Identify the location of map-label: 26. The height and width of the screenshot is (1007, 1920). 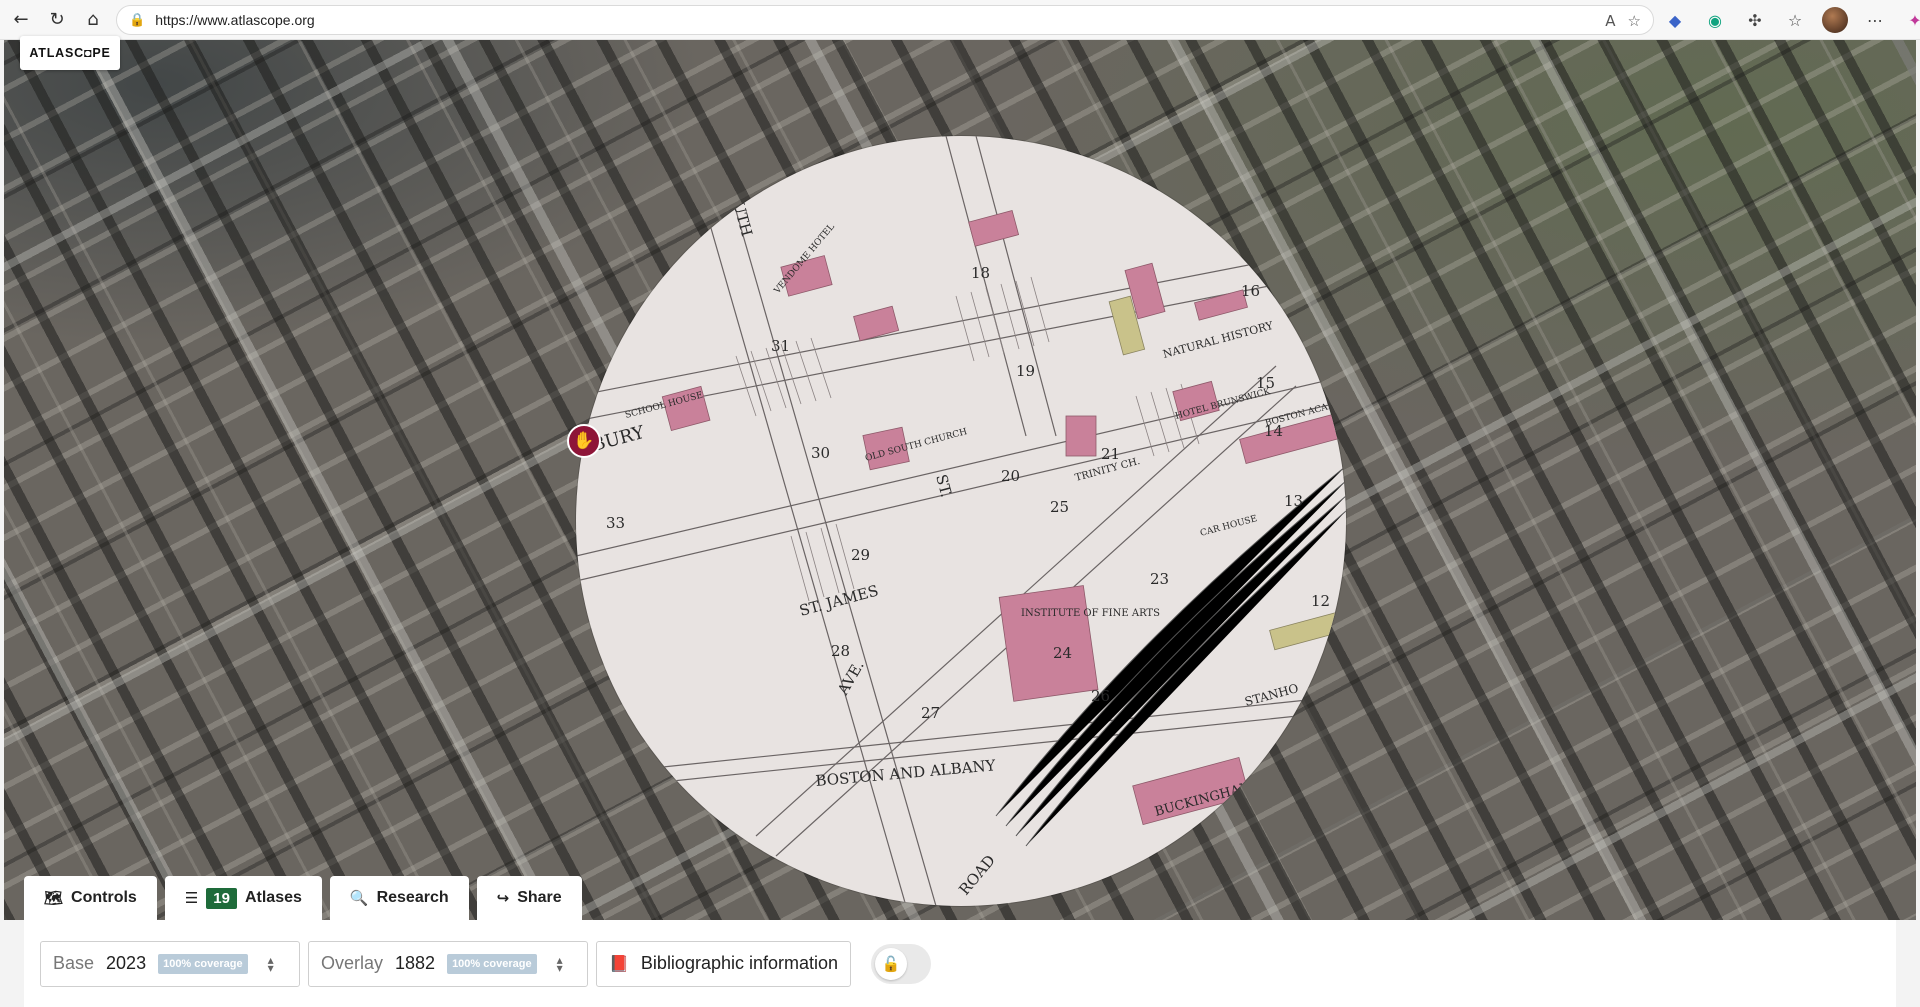
(1100, 696).